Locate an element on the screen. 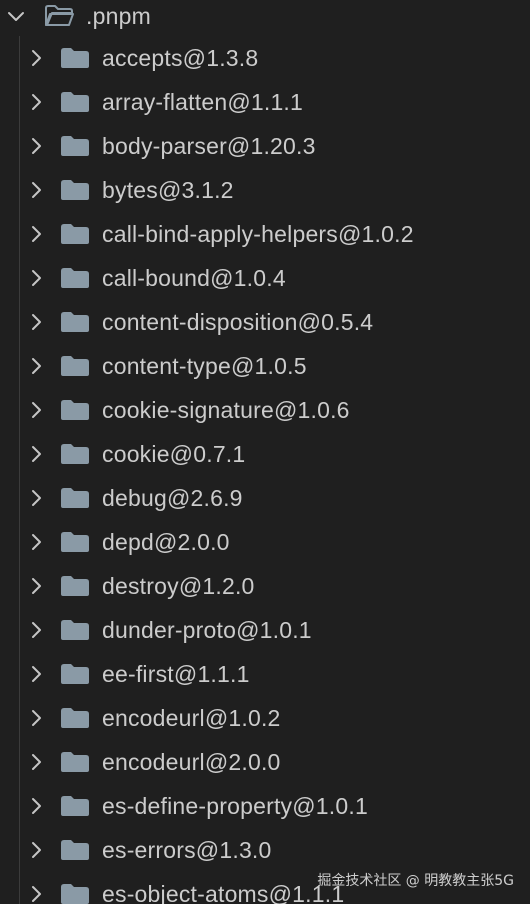 The width and height of the screenshot is (530, 904). folder-label: call-bound@1.0.4 is located at coordinates (194, 278).